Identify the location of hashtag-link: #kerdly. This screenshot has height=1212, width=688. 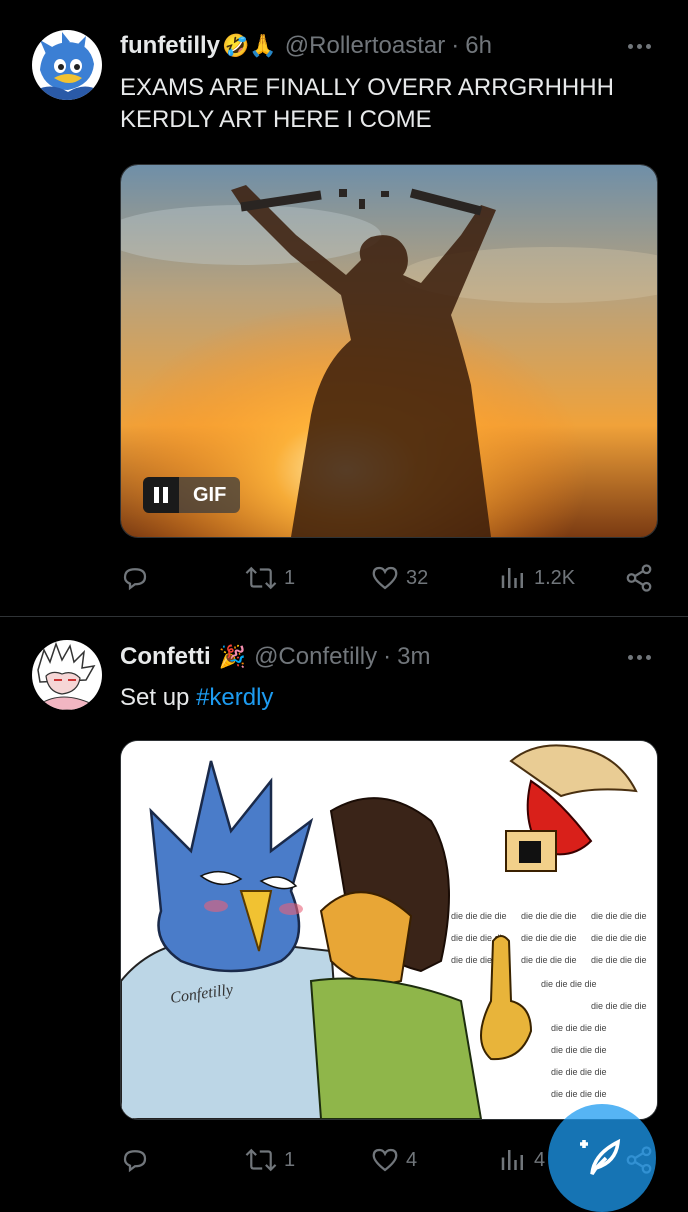
(234, 697).